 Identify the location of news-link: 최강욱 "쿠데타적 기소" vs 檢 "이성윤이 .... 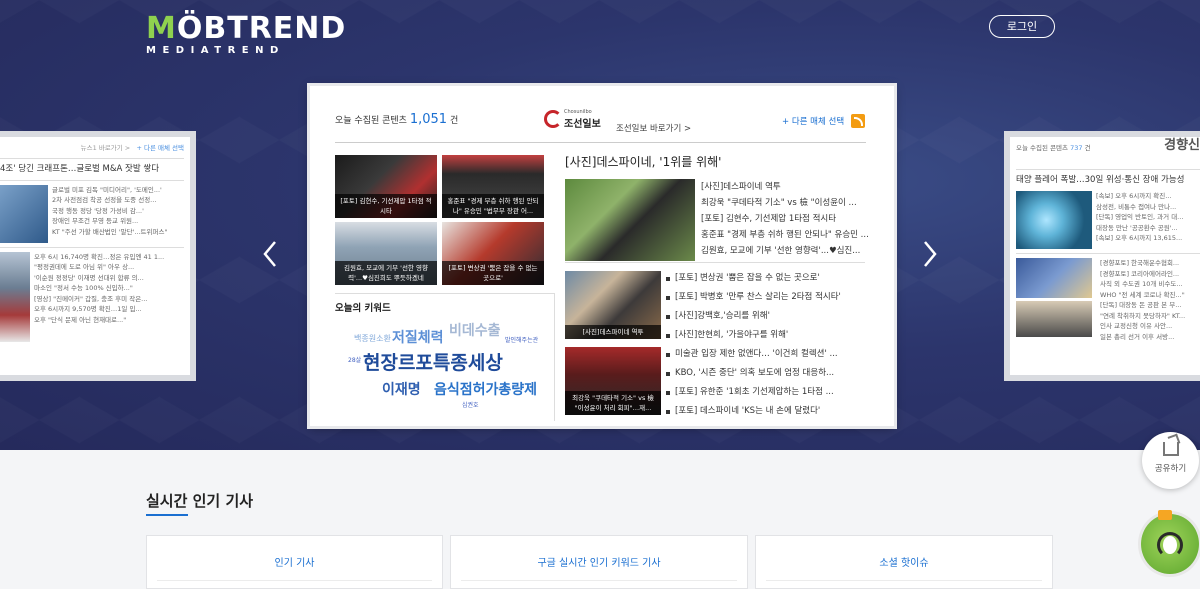
(786, 203).